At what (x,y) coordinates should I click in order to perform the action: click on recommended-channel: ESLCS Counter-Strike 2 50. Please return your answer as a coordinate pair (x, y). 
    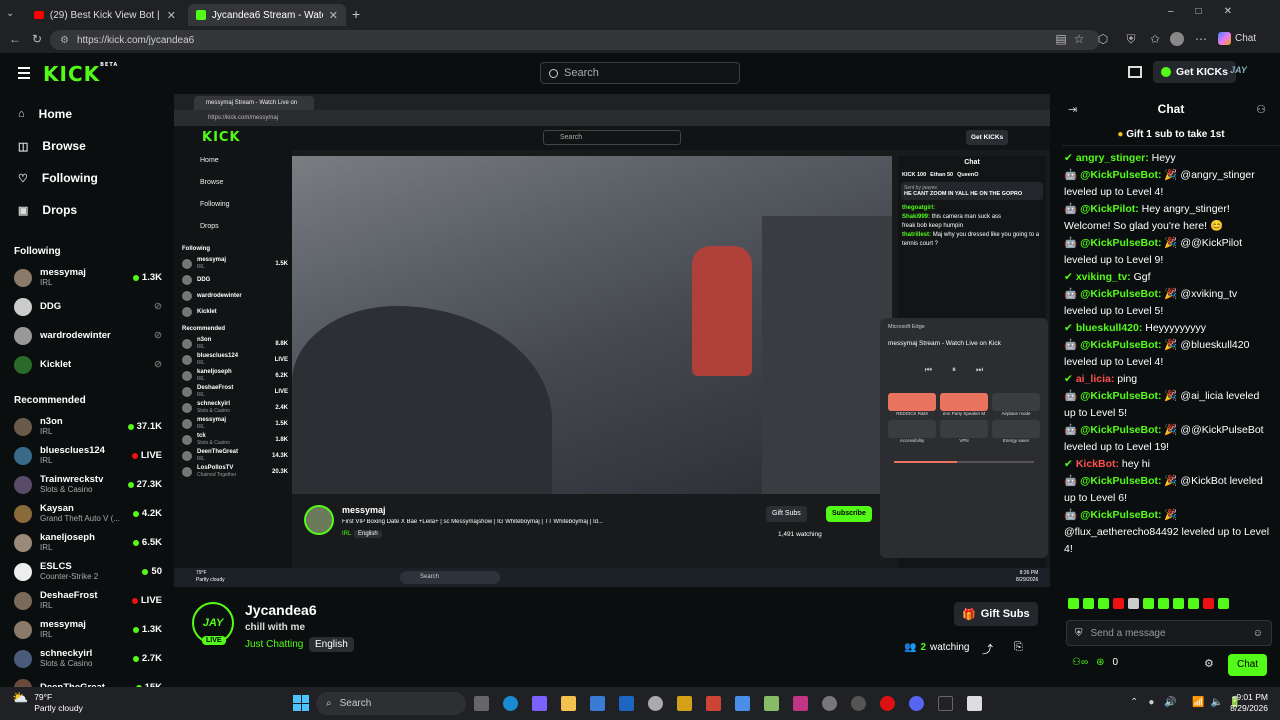
    Looking at the image, I should click on (86, 571).